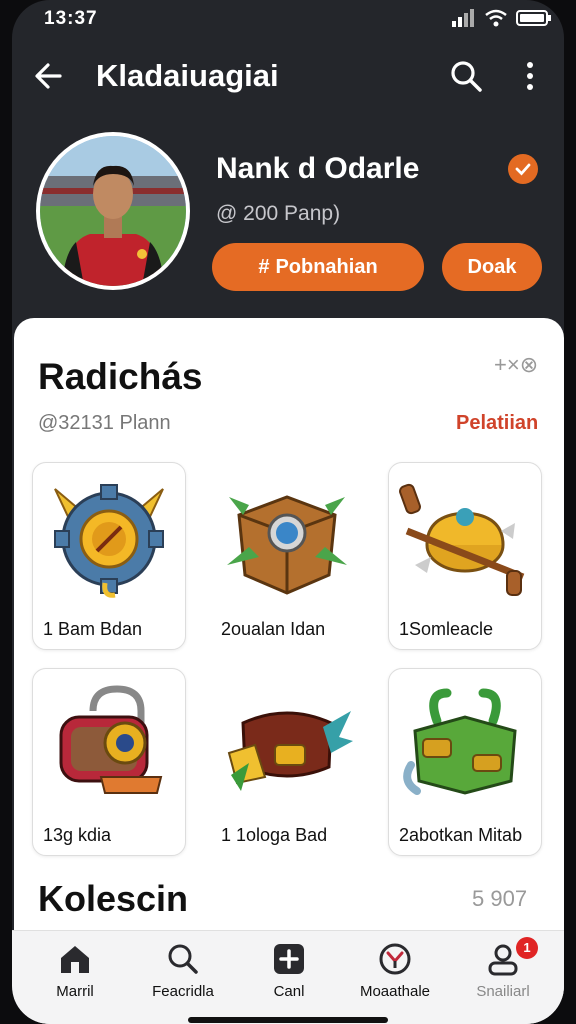 Image resolution: width=576 pixels, height=1024 pixels. I want to click on section-subtitle: @32131 Plann, so click(104, 423).